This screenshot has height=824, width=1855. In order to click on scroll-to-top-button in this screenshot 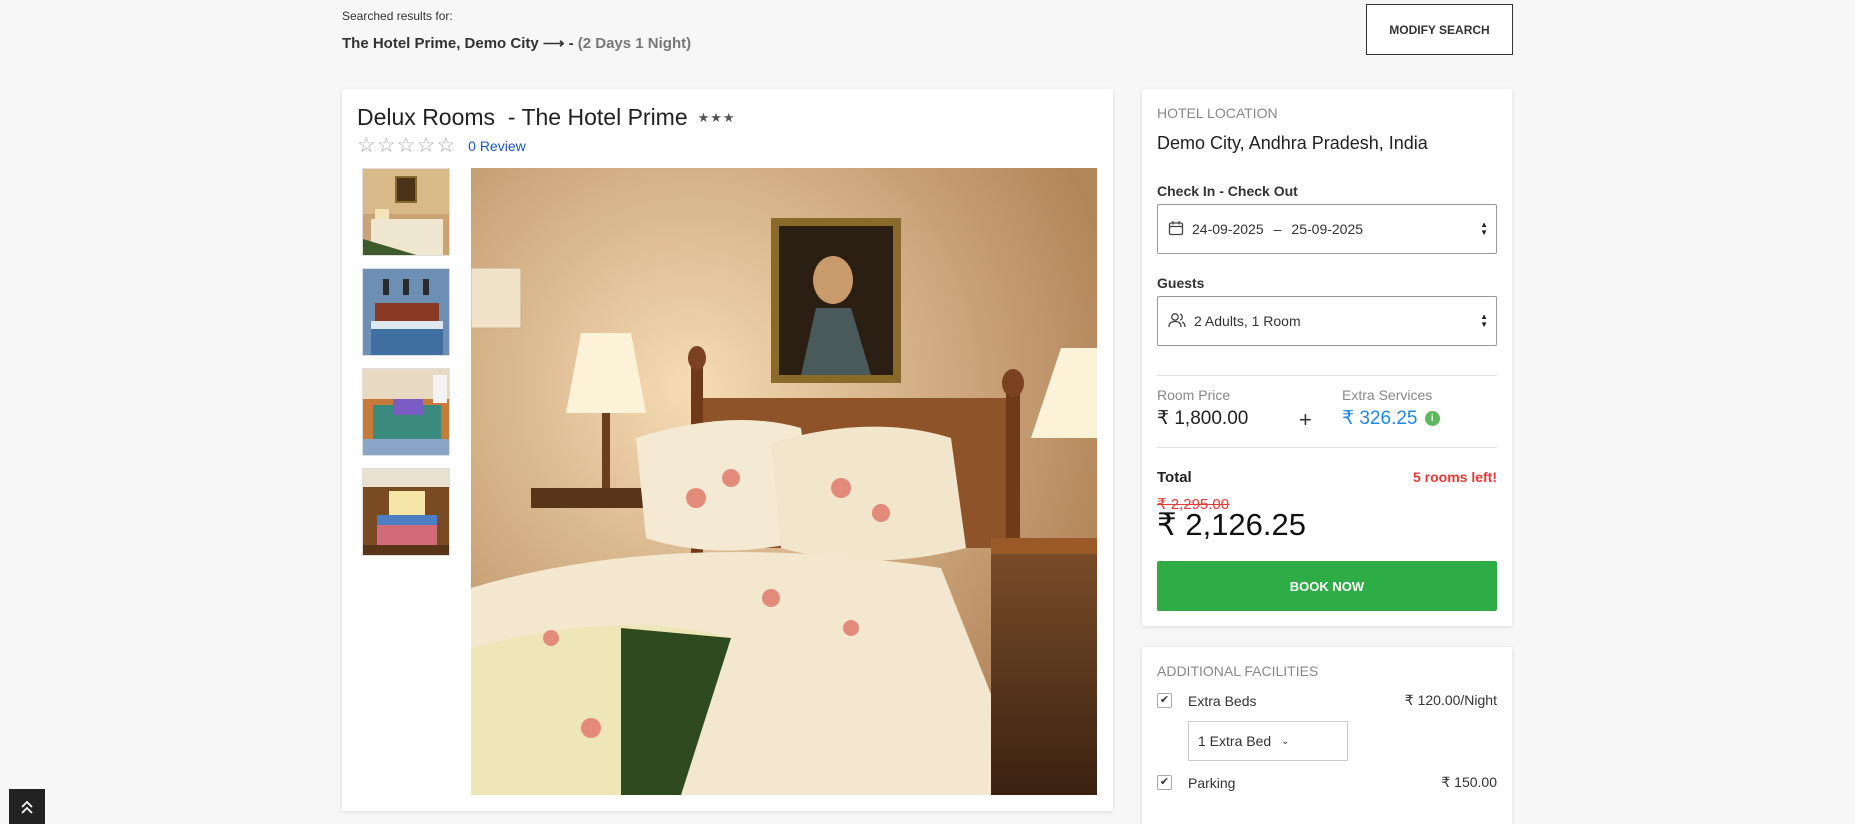, I will do `click(27, 806)`.